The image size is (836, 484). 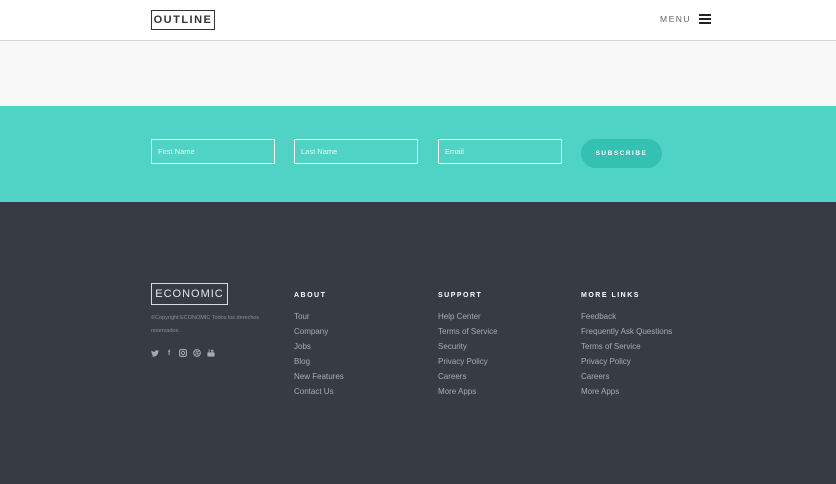 I want to click on footer-link-new-features: New Features, so click(x=319, y=376).